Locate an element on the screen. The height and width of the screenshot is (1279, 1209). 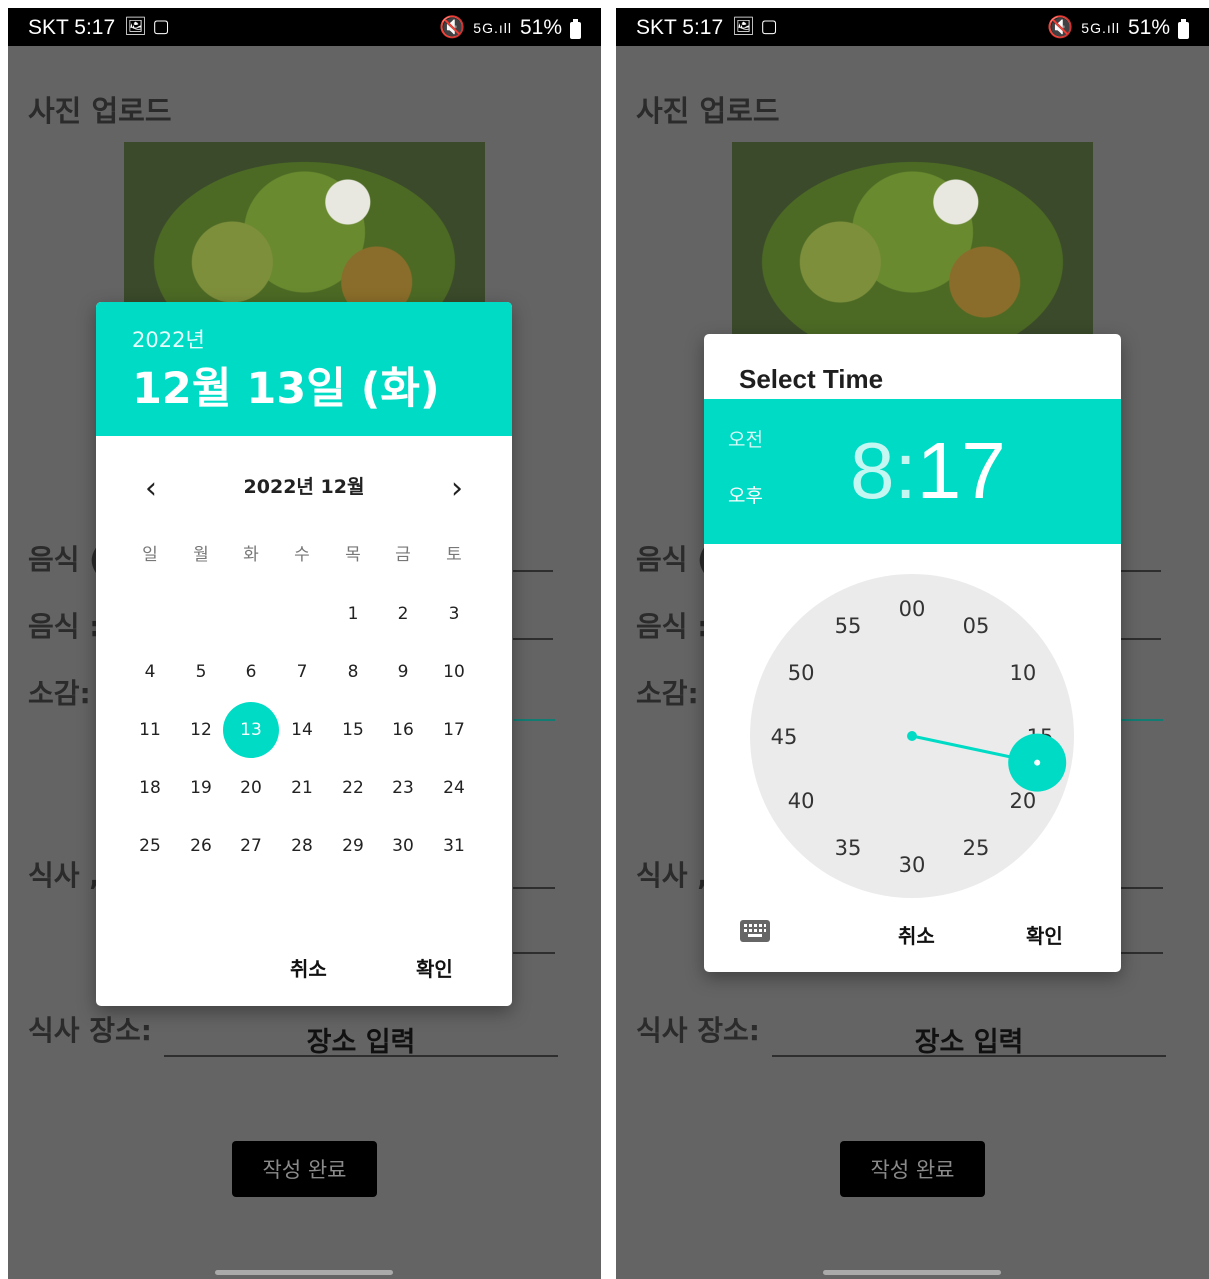
dial-number: 05 is located at coordinates (976, 626).